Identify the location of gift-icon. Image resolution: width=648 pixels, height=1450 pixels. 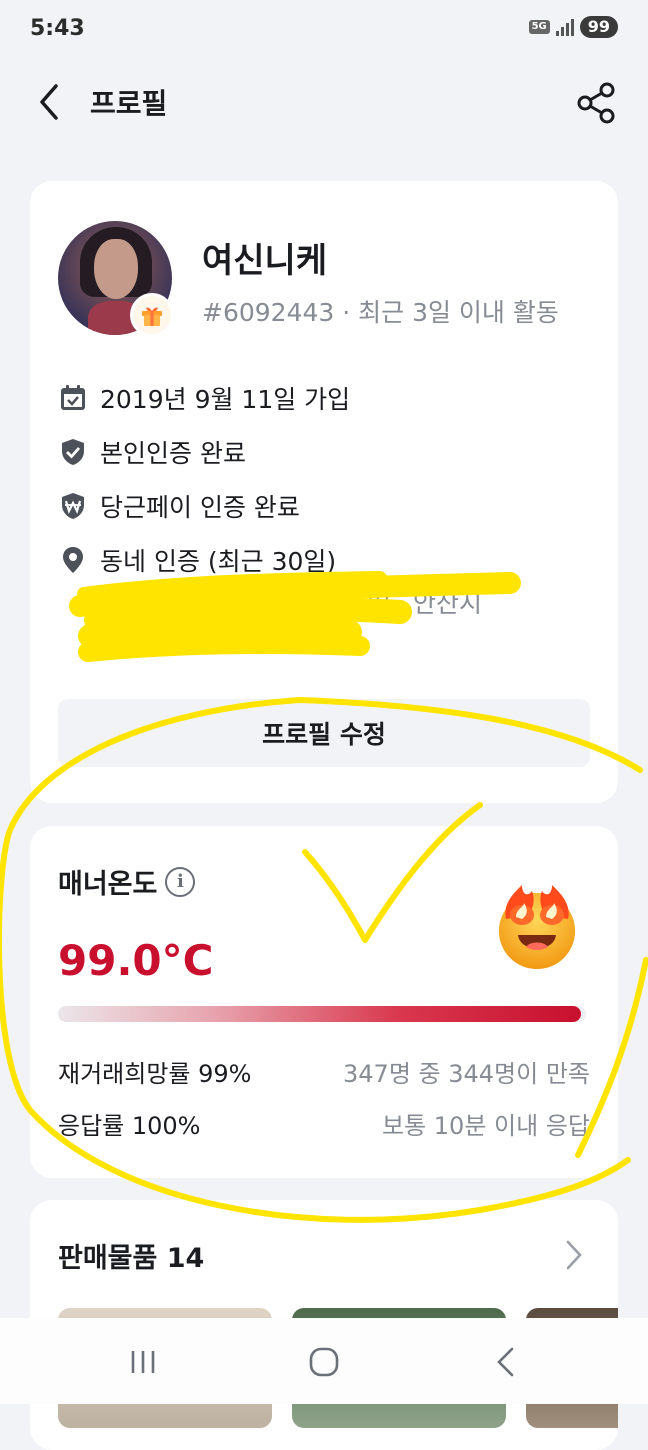
(152, 316).